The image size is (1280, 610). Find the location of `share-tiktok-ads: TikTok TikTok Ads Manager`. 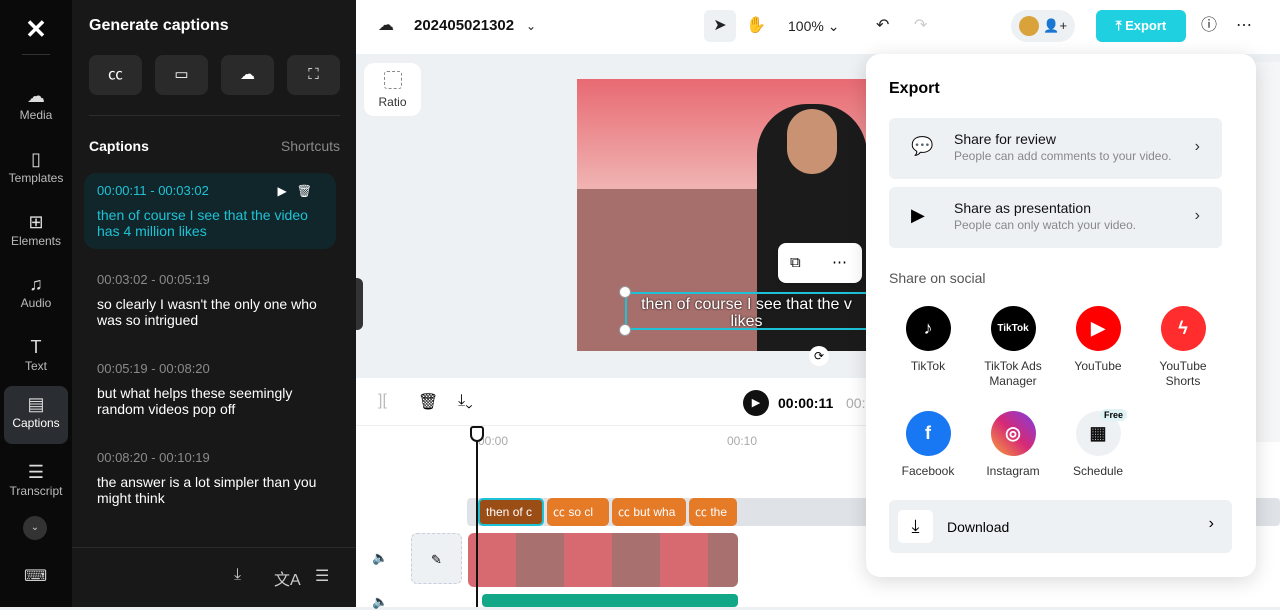

share-tiktok-ads: TikTok TikTok Ads Manager is located at coordinates (1013, 347).